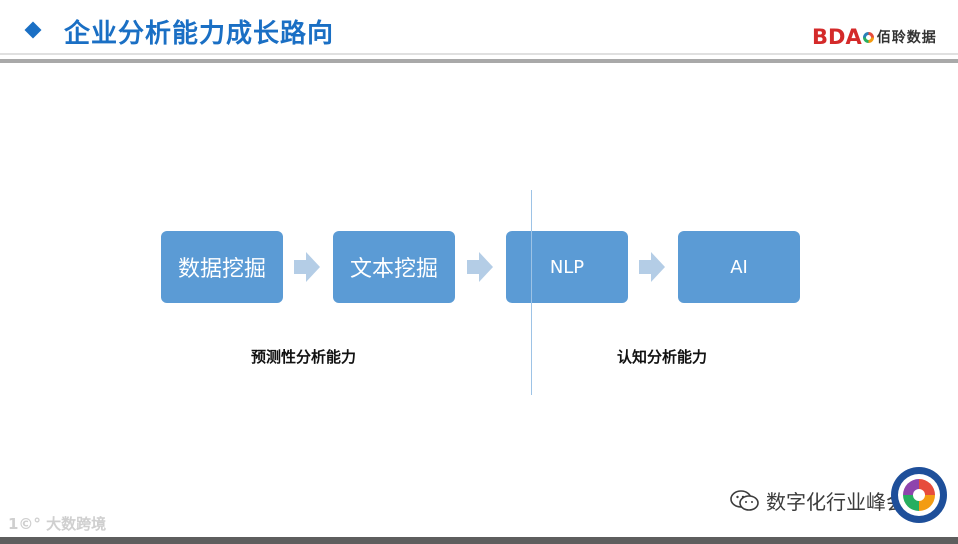 The height and width of the screenshot is (544, 958). I want to click on watermark-left: 1©° 大数跨境, so click(57, 524).